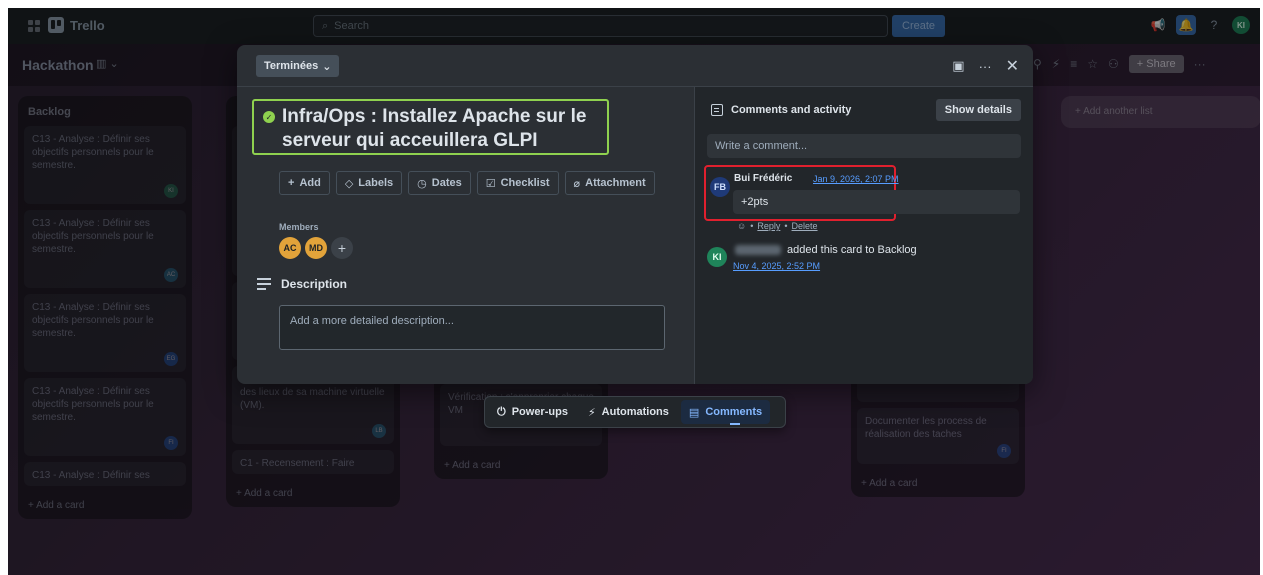 The width and height of the screenshot is (1263, 575). Describe the element at coordinates (314, 284) in the screenshot. I see `description-title: Description` at that location.